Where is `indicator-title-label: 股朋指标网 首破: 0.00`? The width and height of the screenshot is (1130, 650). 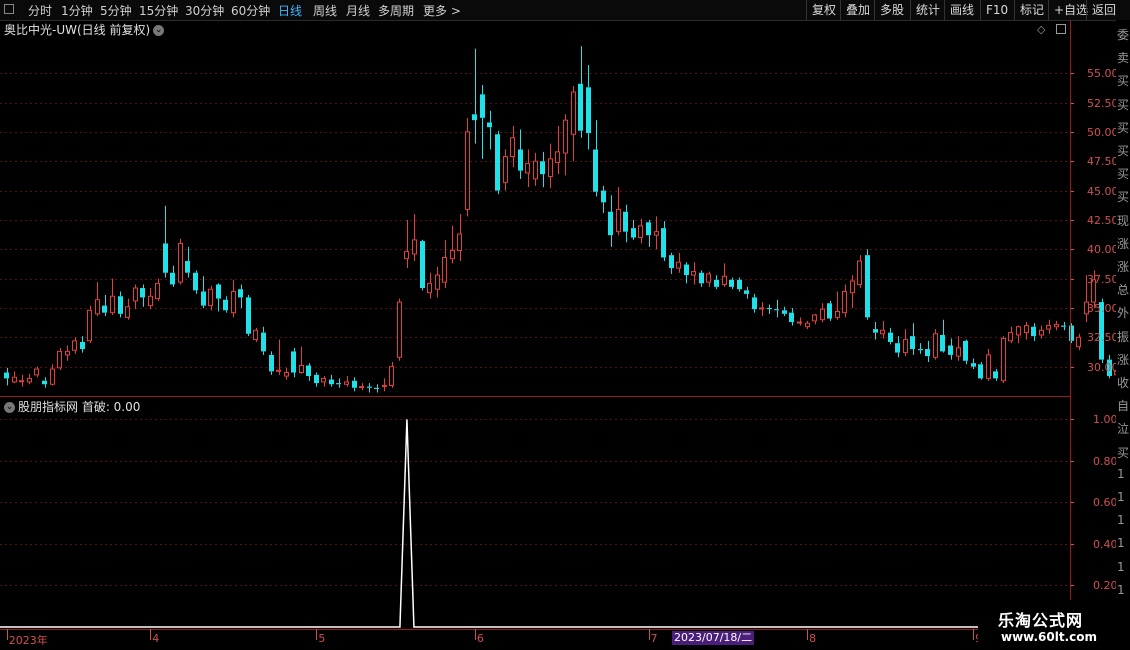 indicator-title-label: 股朋指标网 首破: 0.00 is located at coordinates (79, 407).